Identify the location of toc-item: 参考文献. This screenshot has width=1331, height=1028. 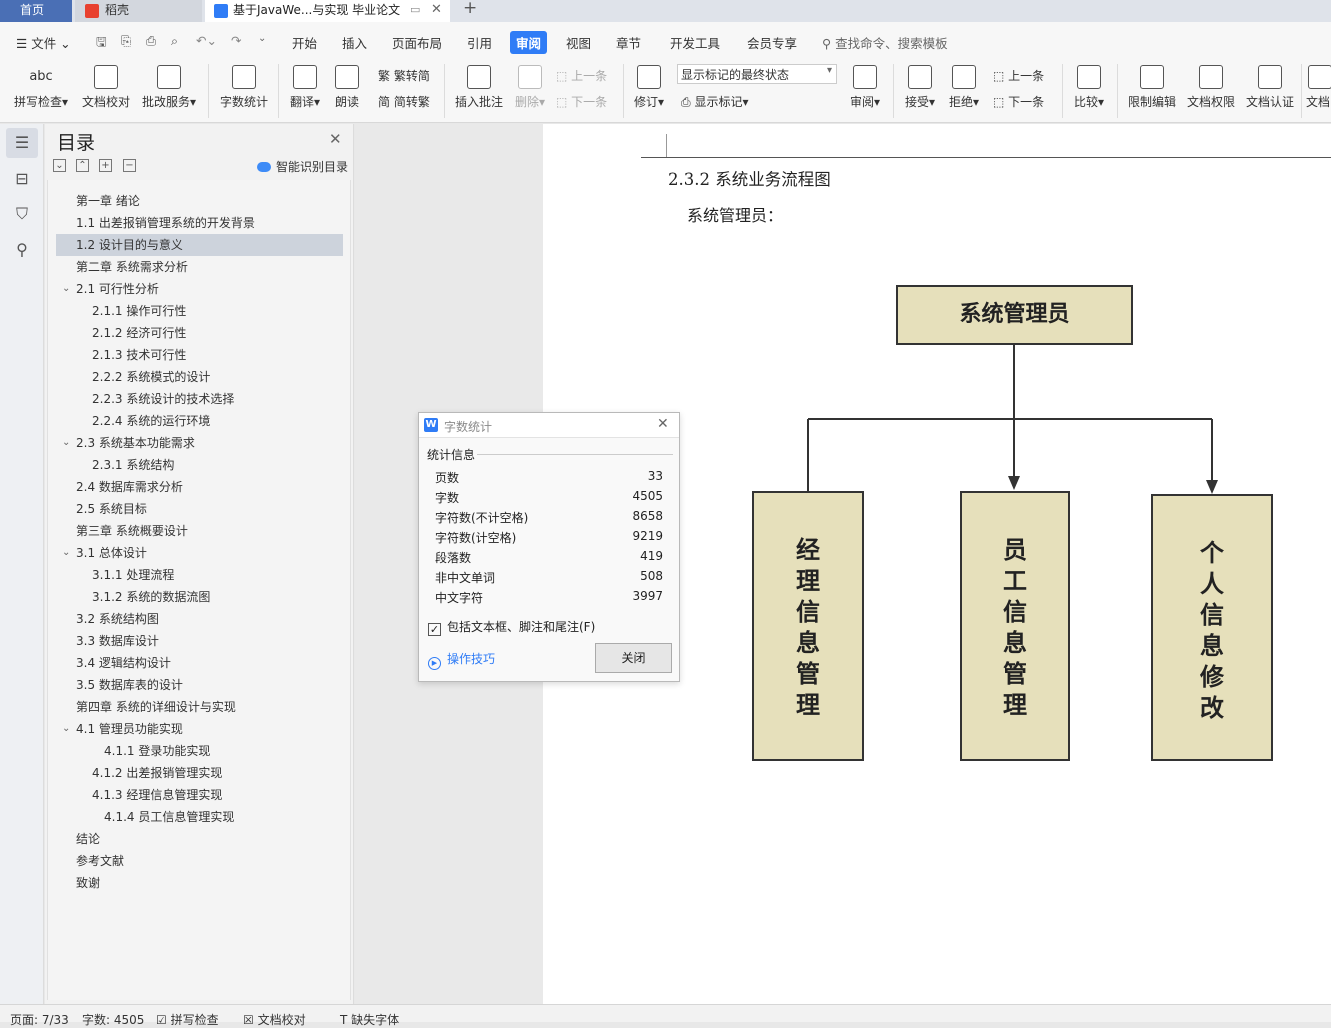
(100, 861).